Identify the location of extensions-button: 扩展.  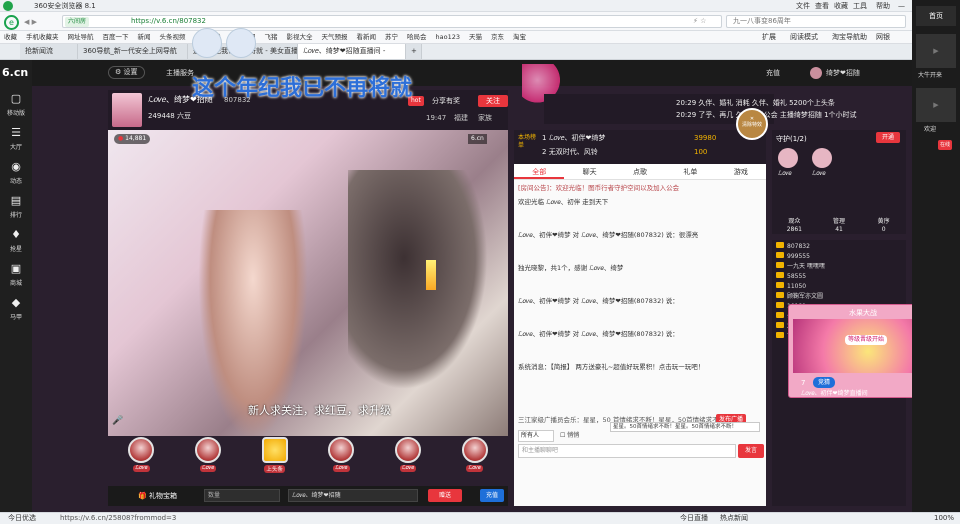
(769, 37).